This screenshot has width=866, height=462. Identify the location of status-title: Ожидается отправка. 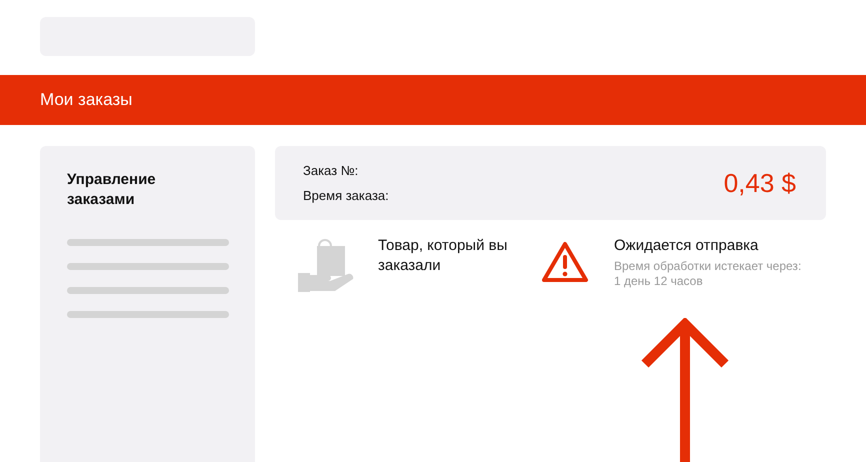
(687, 246).